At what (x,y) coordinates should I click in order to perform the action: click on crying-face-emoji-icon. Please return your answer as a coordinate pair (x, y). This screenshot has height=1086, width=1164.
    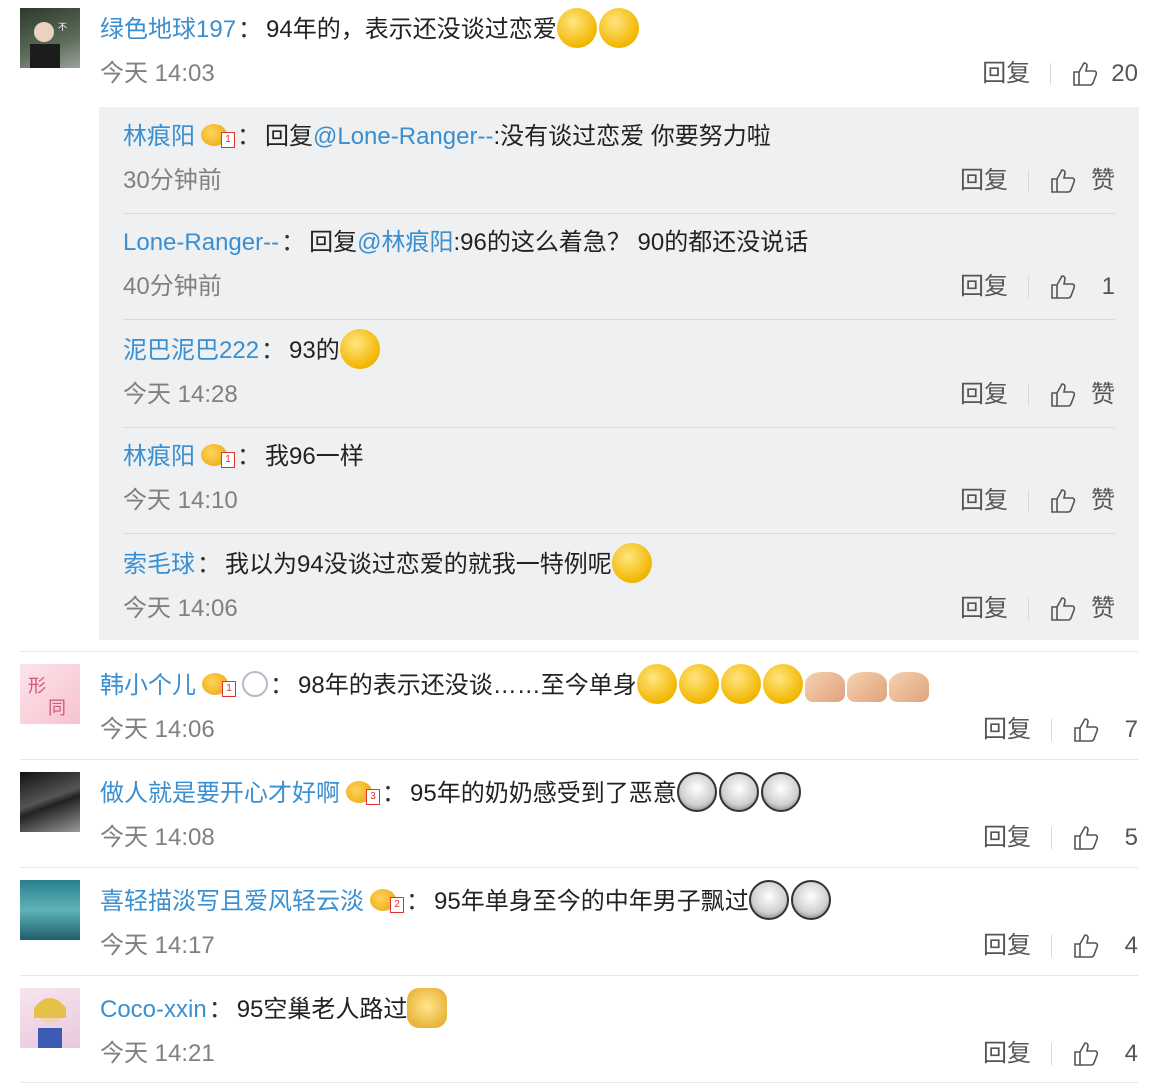
    Looking at the image, I should click on (618, 27).